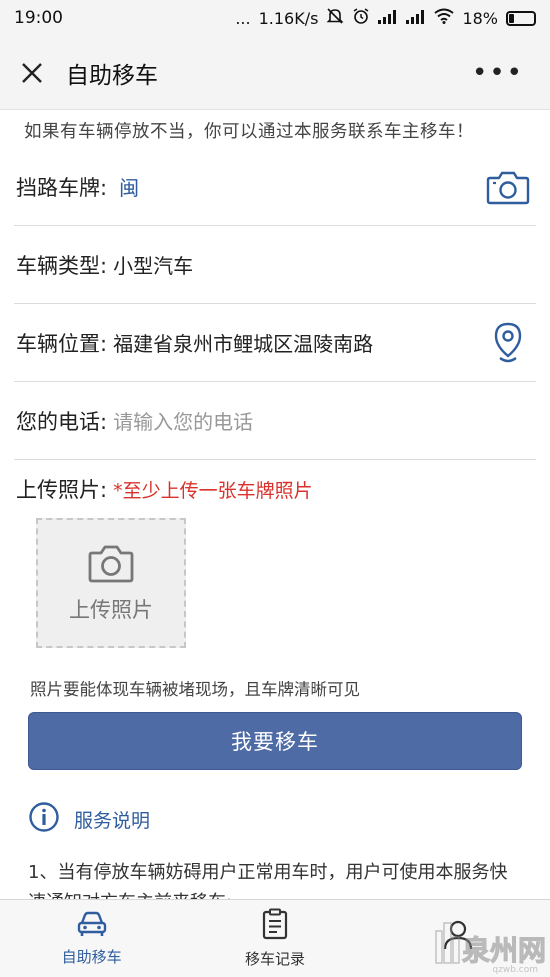 This screenshot has height=977, width=550. I want to click on upload-photo-button: 上传照片, so click(111, 583).